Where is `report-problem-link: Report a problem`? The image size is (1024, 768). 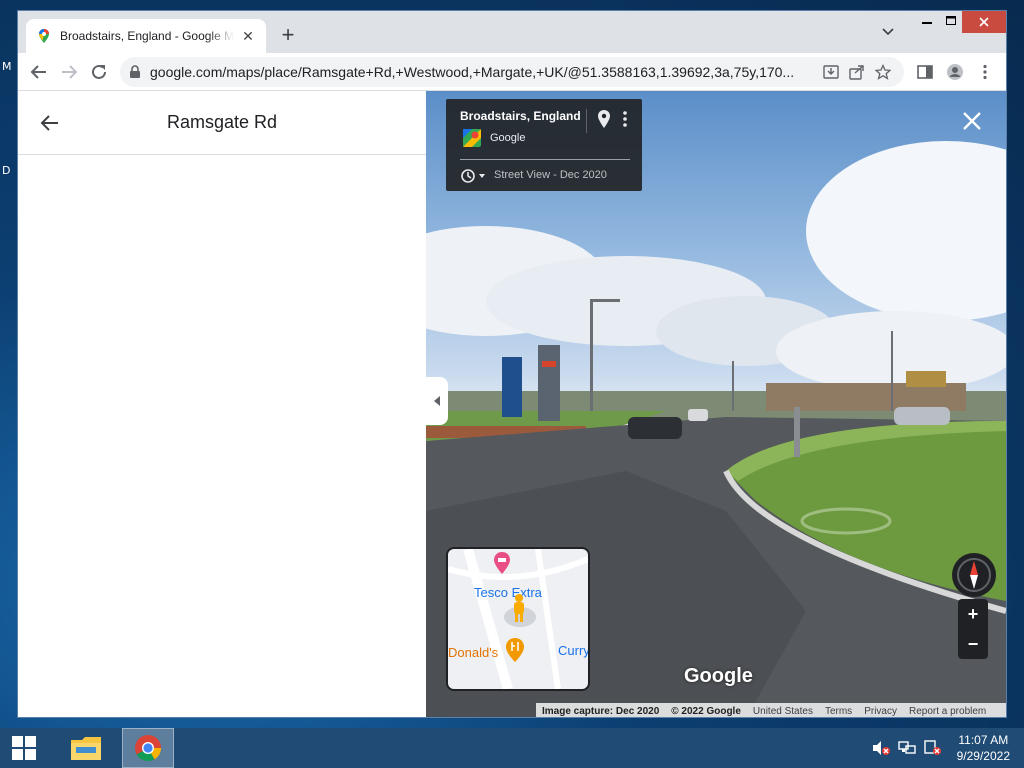 report-problem-link: Report a problem is located at coordinates (947, 711).